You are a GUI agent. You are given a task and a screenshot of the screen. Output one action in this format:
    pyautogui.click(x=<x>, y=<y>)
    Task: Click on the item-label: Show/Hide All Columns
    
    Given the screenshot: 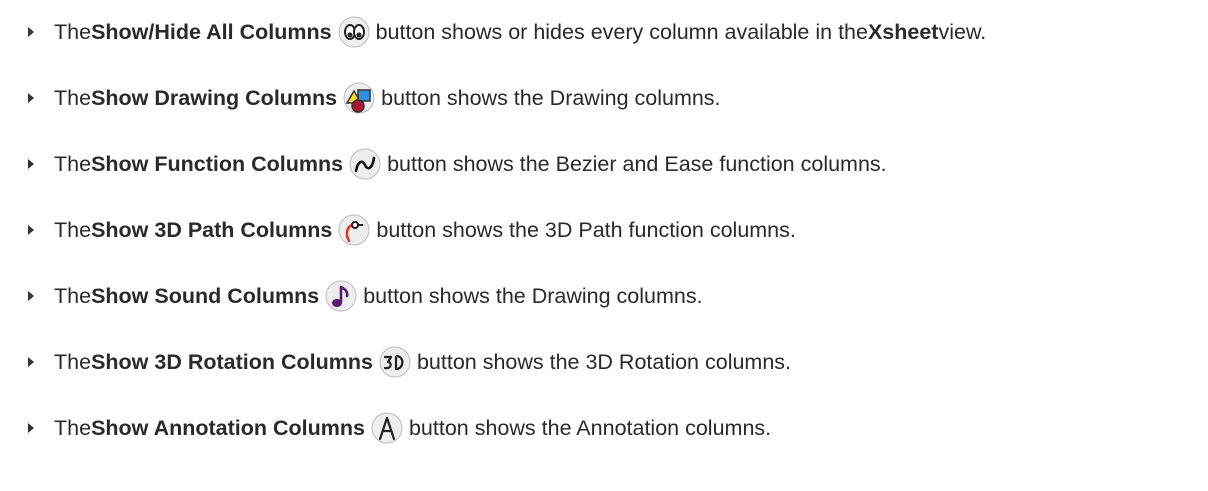 What is the action you would take?
    pyautogui.click(x=211, y=31)
    